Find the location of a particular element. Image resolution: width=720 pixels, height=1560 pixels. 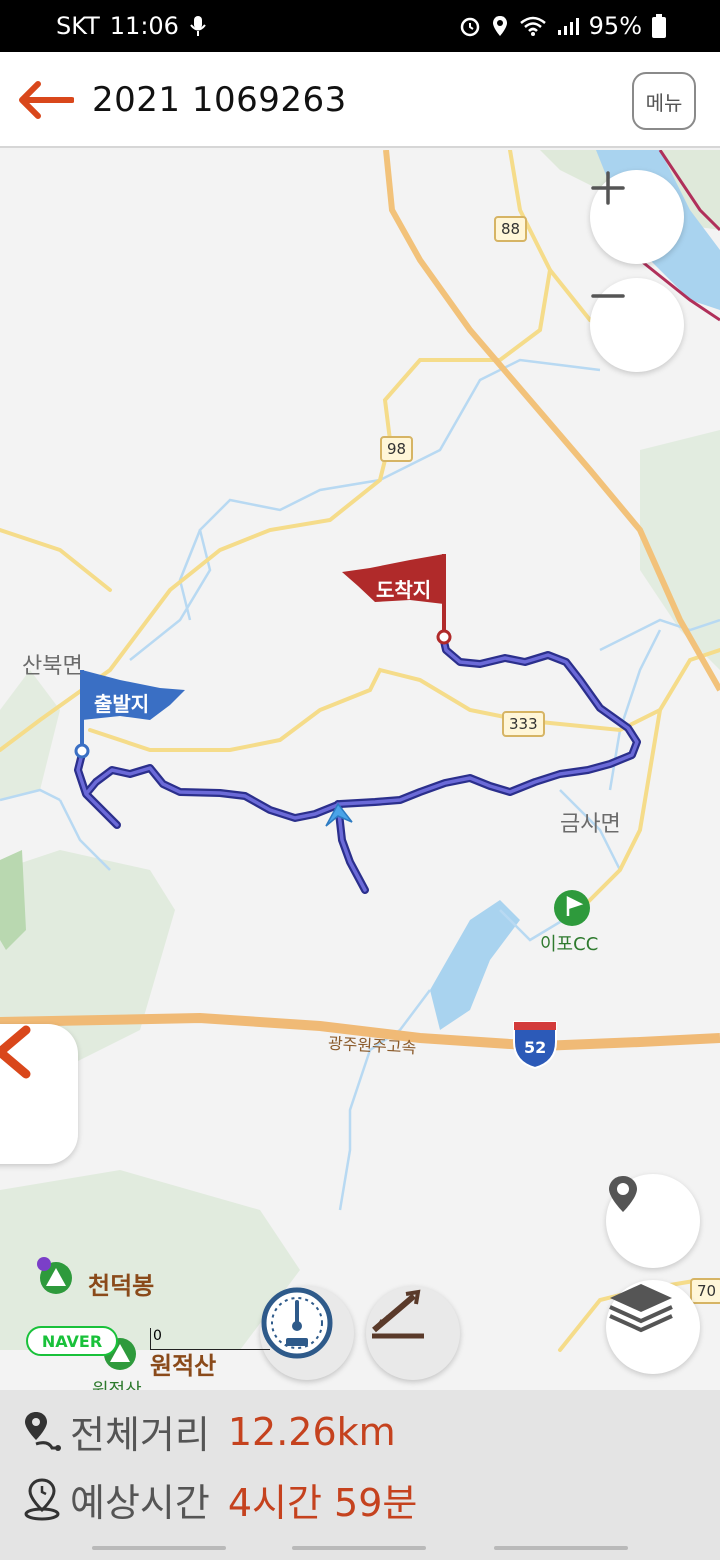

route-outline is located at coordinates (357, 763).